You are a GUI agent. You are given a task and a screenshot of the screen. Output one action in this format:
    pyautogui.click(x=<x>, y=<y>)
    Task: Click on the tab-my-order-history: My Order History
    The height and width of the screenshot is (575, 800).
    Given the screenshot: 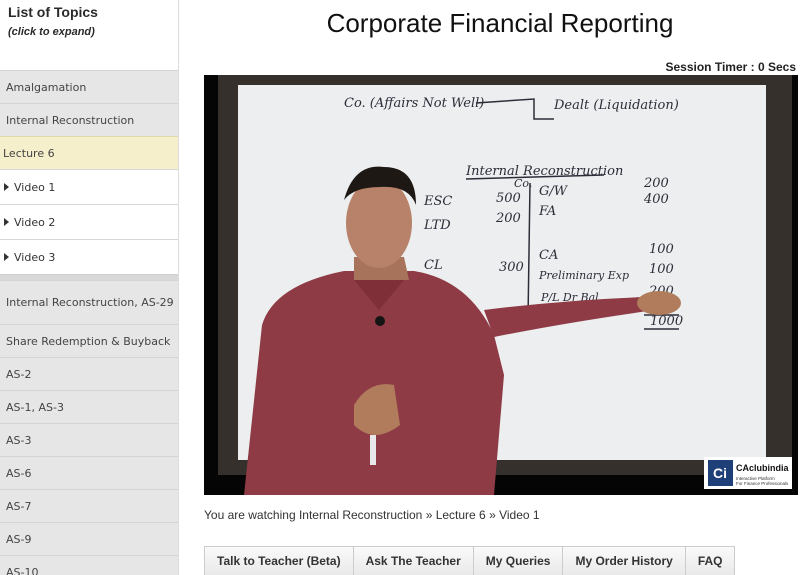 What is the action you would take?
    pyautogui.click(x=624, y=561)
    